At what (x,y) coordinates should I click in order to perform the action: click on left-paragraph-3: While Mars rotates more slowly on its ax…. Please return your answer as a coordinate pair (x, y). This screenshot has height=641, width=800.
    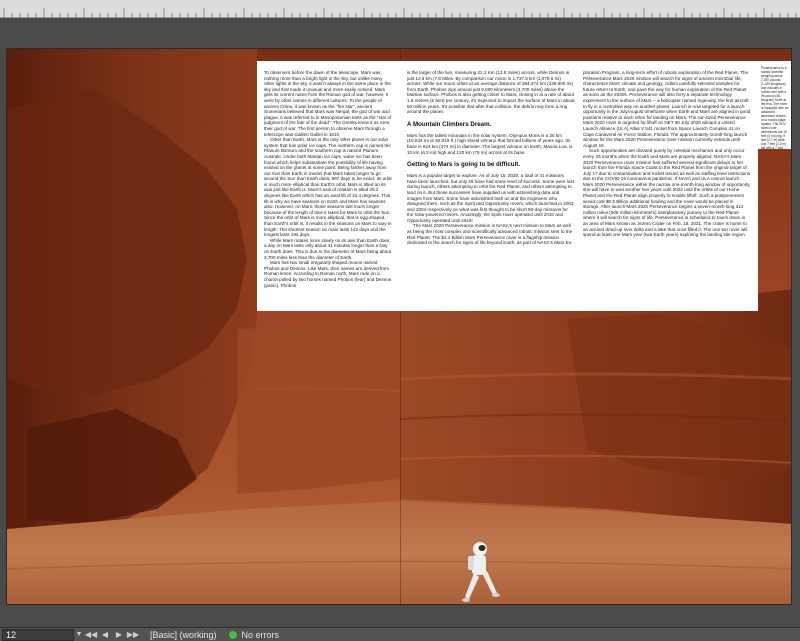
    Looking at the image, I should click on (328, 248).